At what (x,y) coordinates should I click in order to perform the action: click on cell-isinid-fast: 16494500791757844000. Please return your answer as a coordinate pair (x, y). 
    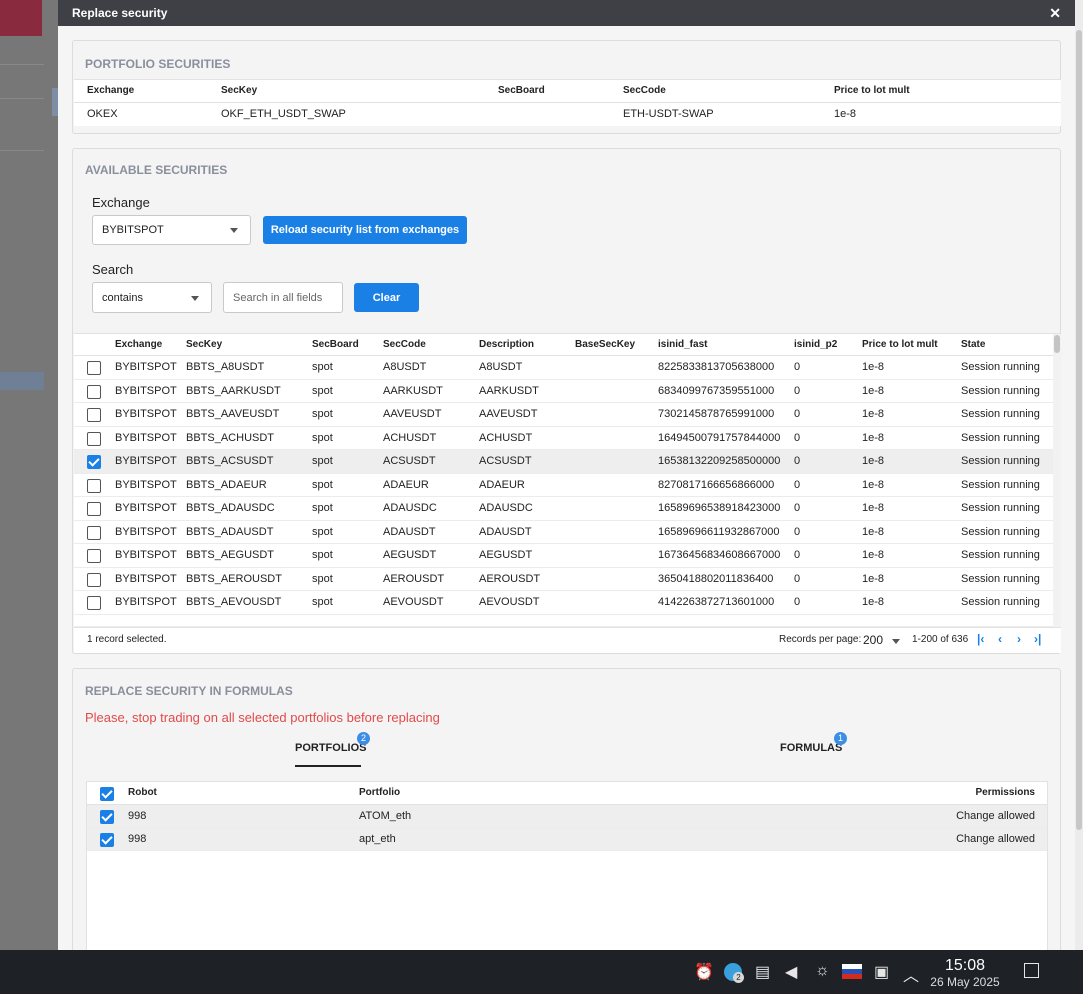
    Looking at the image, I should click on (719, 437).